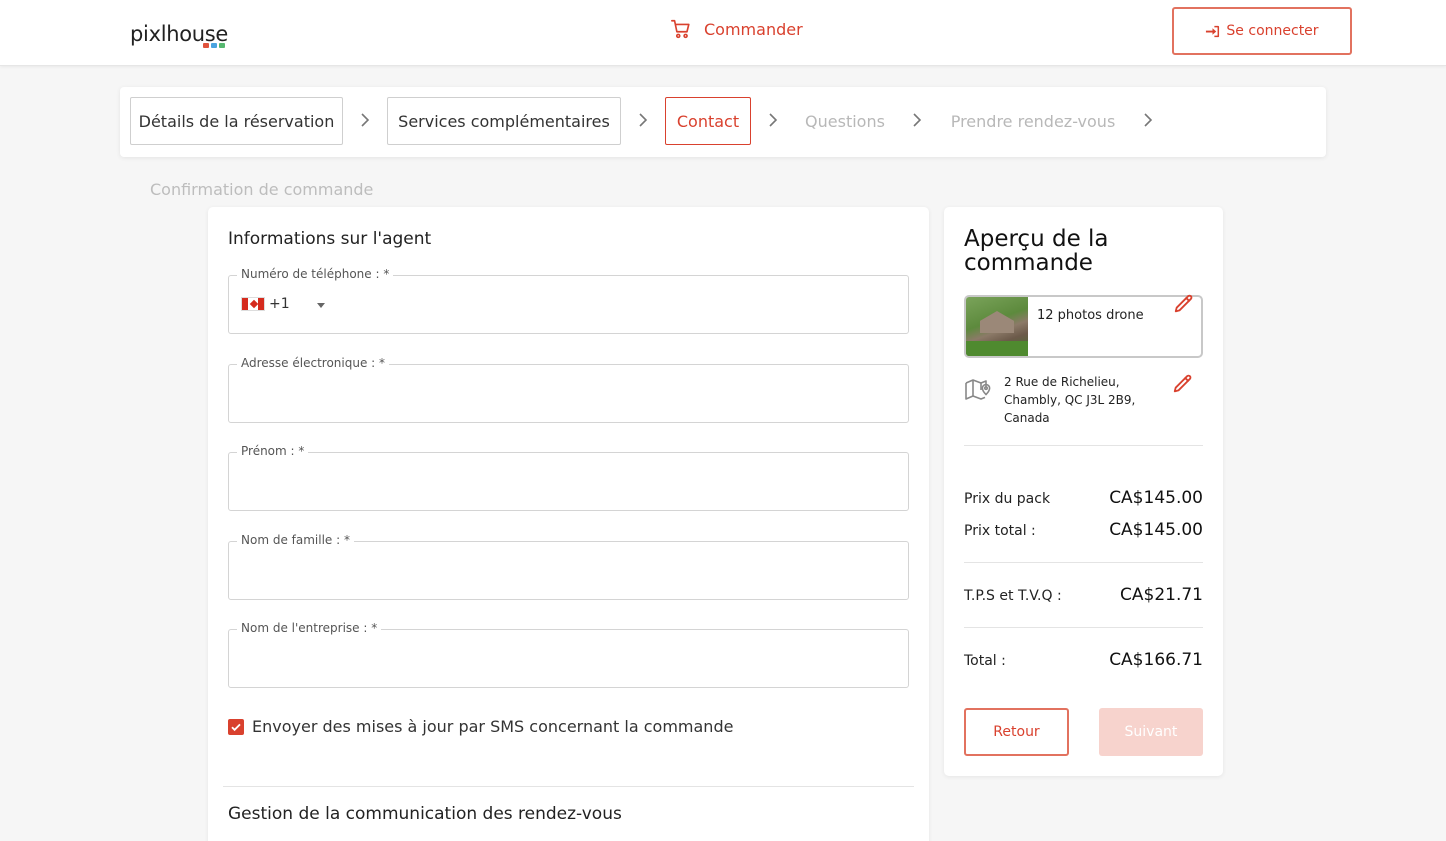 This screenshot has height=841, width=1446. I want to click on last-name-label: Nom de famille : *, so click(295, 540).